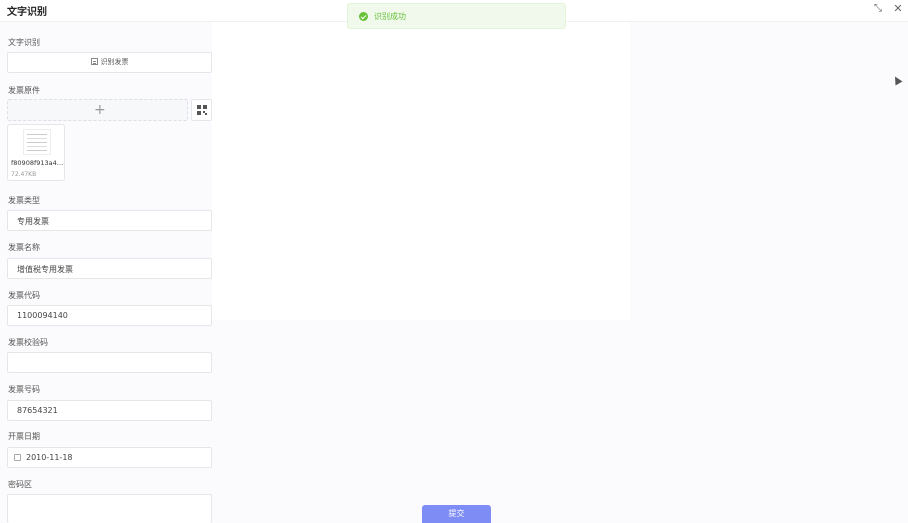 This screenshot has width=908, height=523. I want to click on recognize-invoice-button: 识别发票, so click(109, 62).